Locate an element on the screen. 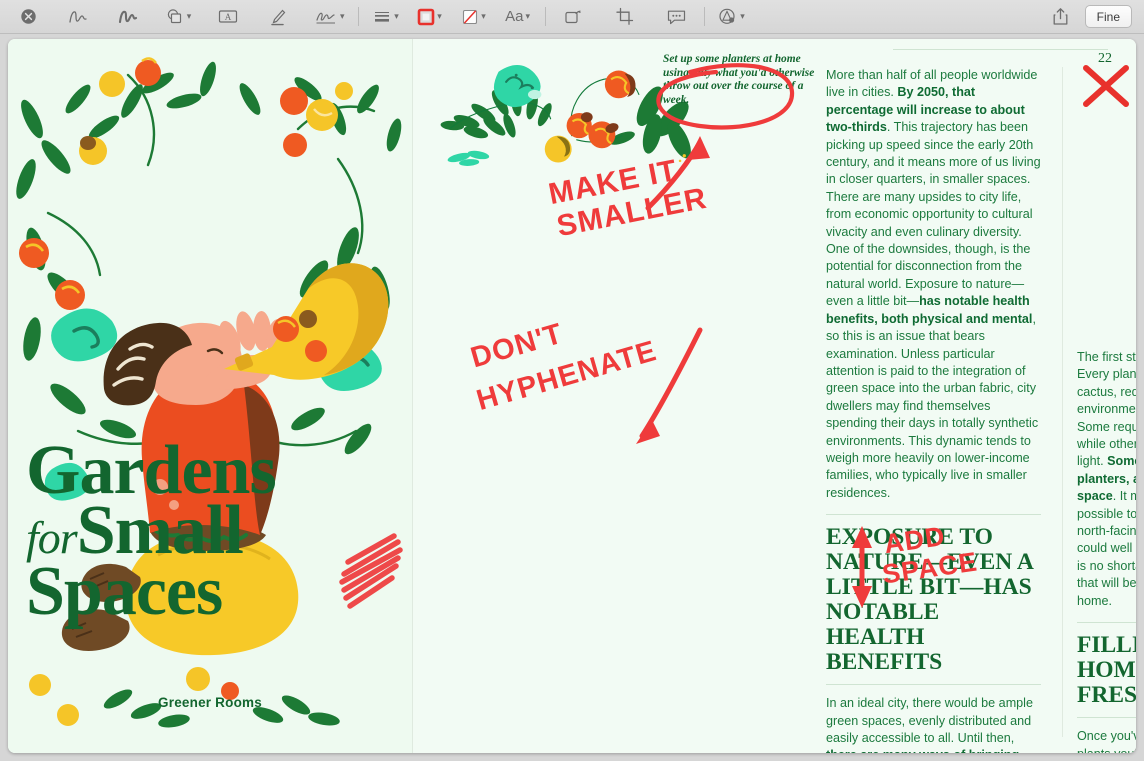 This screenshot has width=1144, height=761. draw-tool-button is located at coordinates (128, 17).